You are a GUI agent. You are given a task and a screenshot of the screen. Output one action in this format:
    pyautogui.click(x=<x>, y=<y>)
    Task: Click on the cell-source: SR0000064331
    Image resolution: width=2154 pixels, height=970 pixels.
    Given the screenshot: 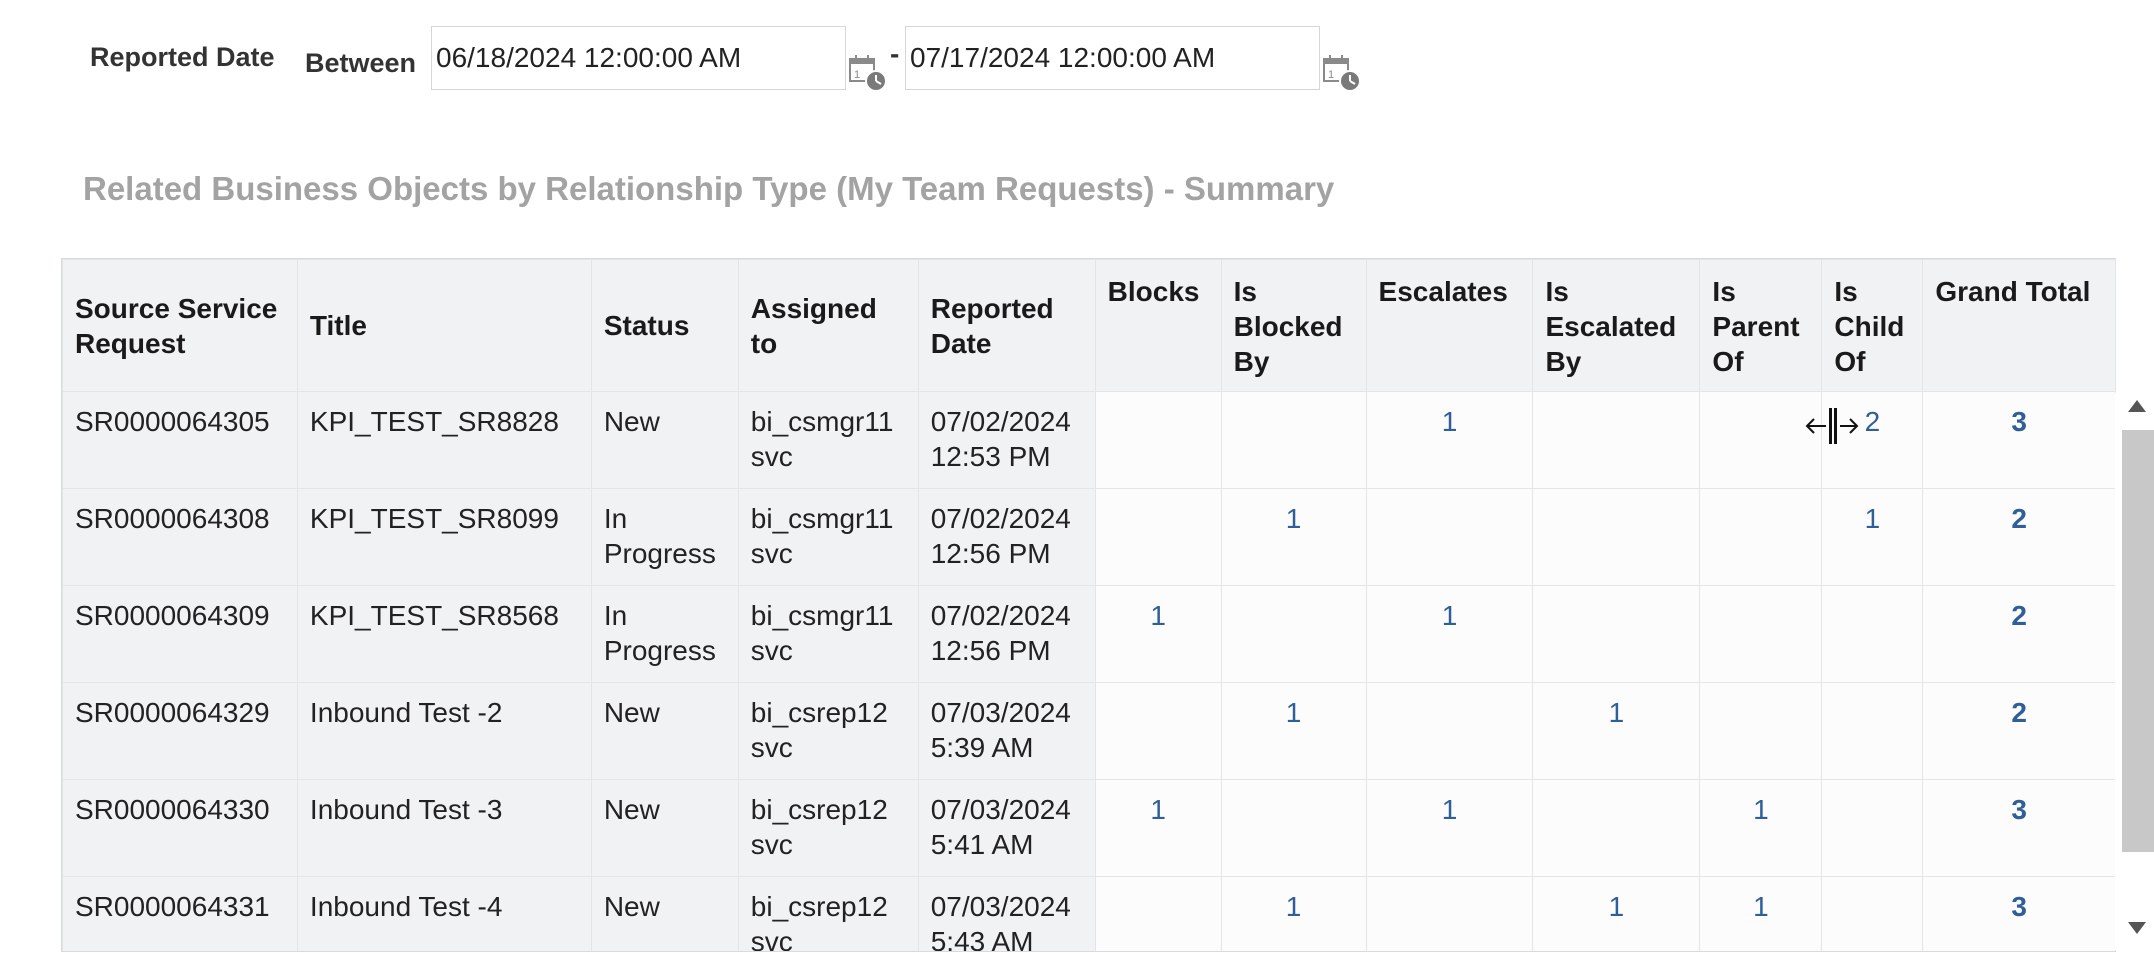 What is the action you would take?
    pyautogui.click(x=180, y=913)
    